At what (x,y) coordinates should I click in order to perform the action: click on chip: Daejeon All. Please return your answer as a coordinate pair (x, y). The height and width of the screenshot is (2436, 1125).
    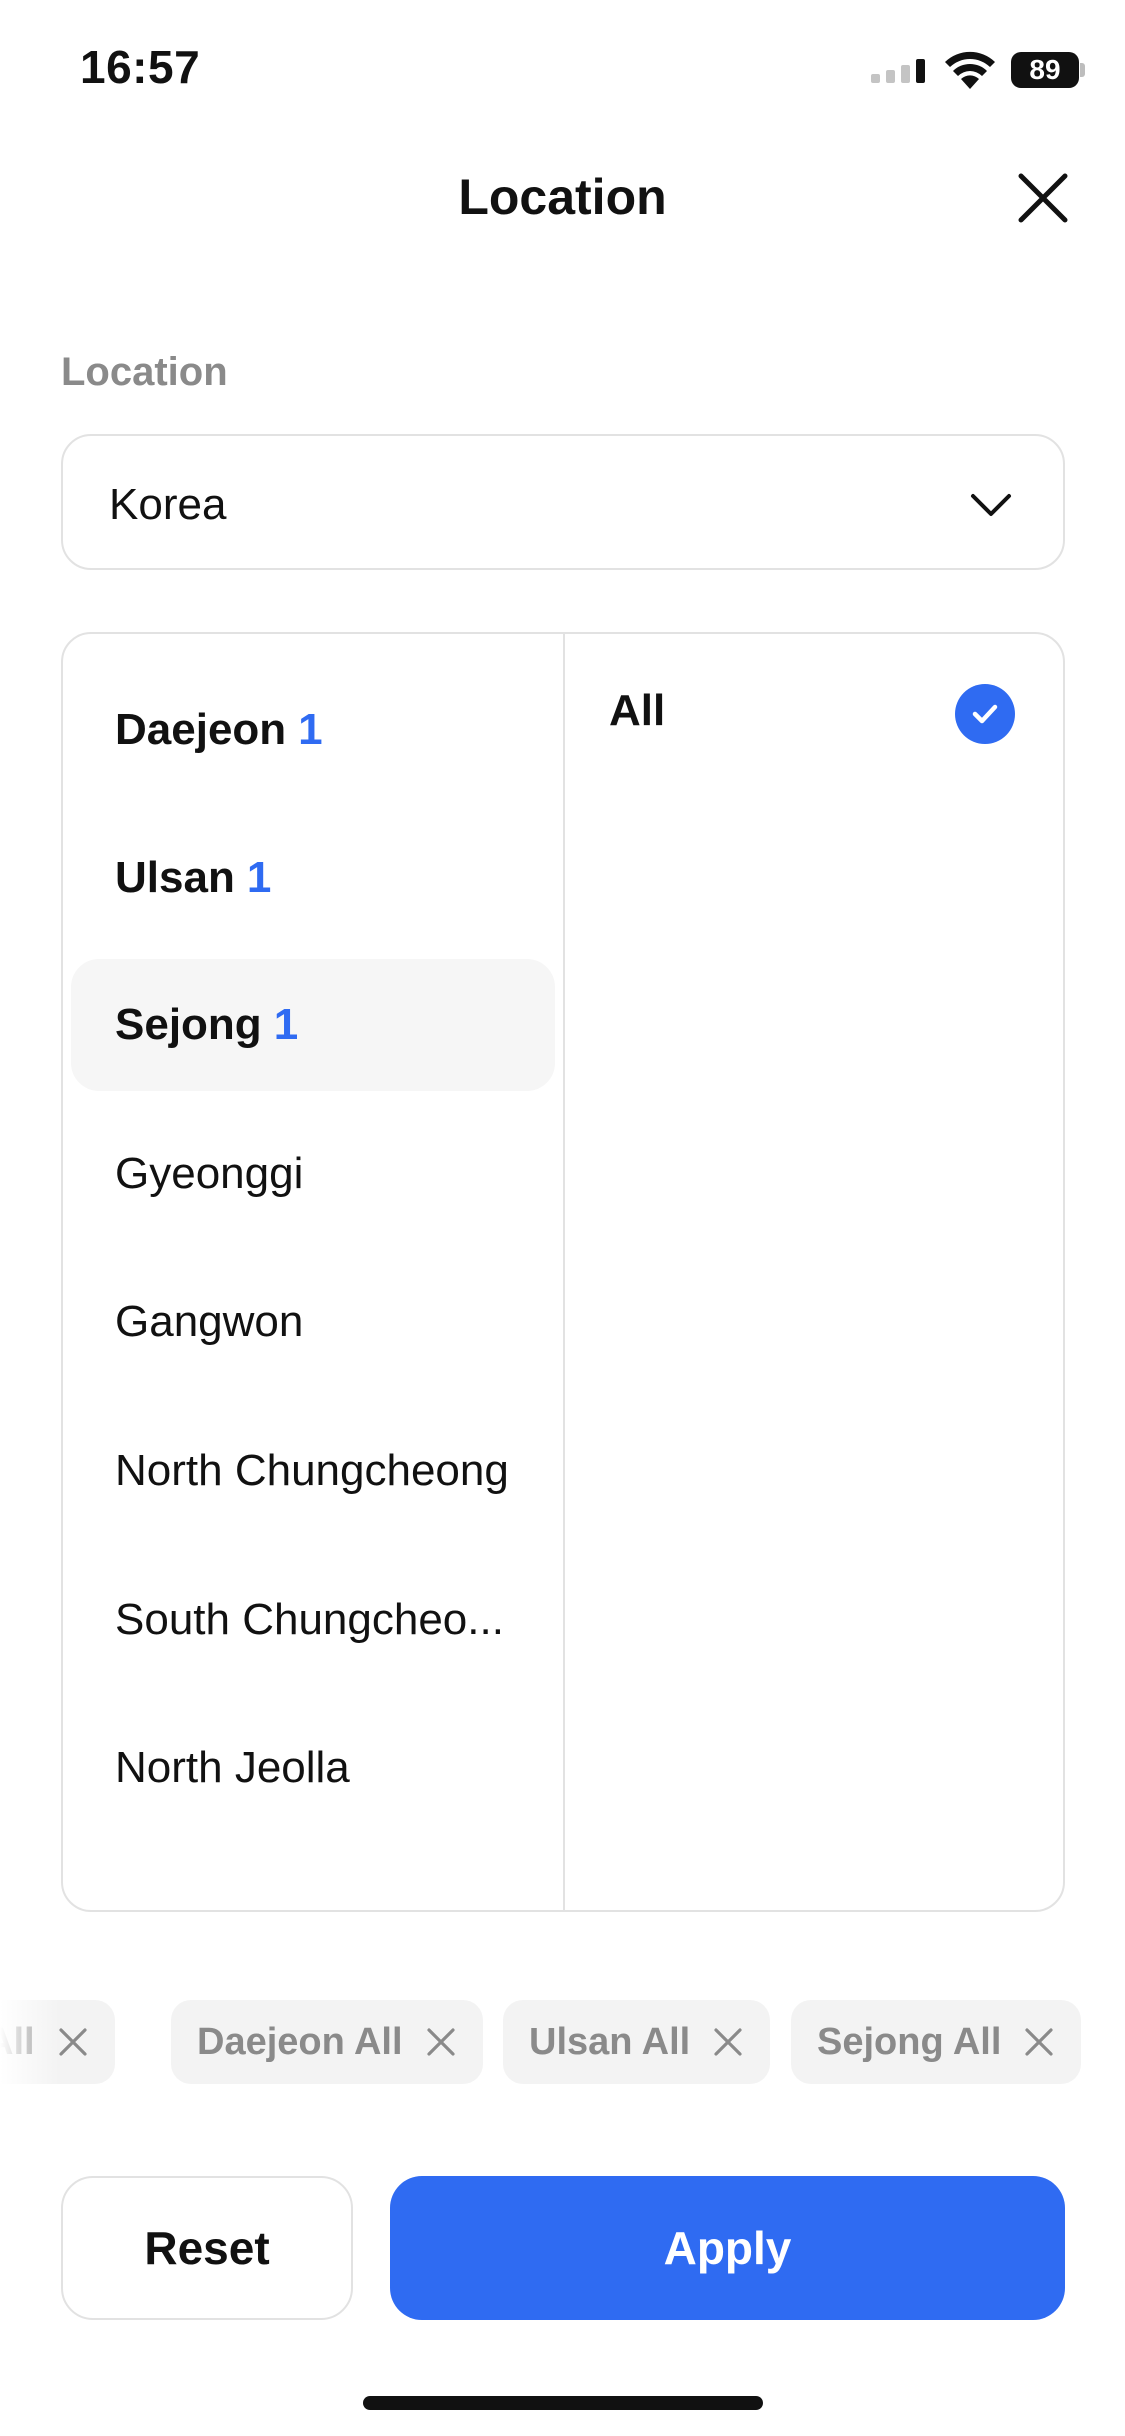
    Looking at the image, I should click on (327, 2042).